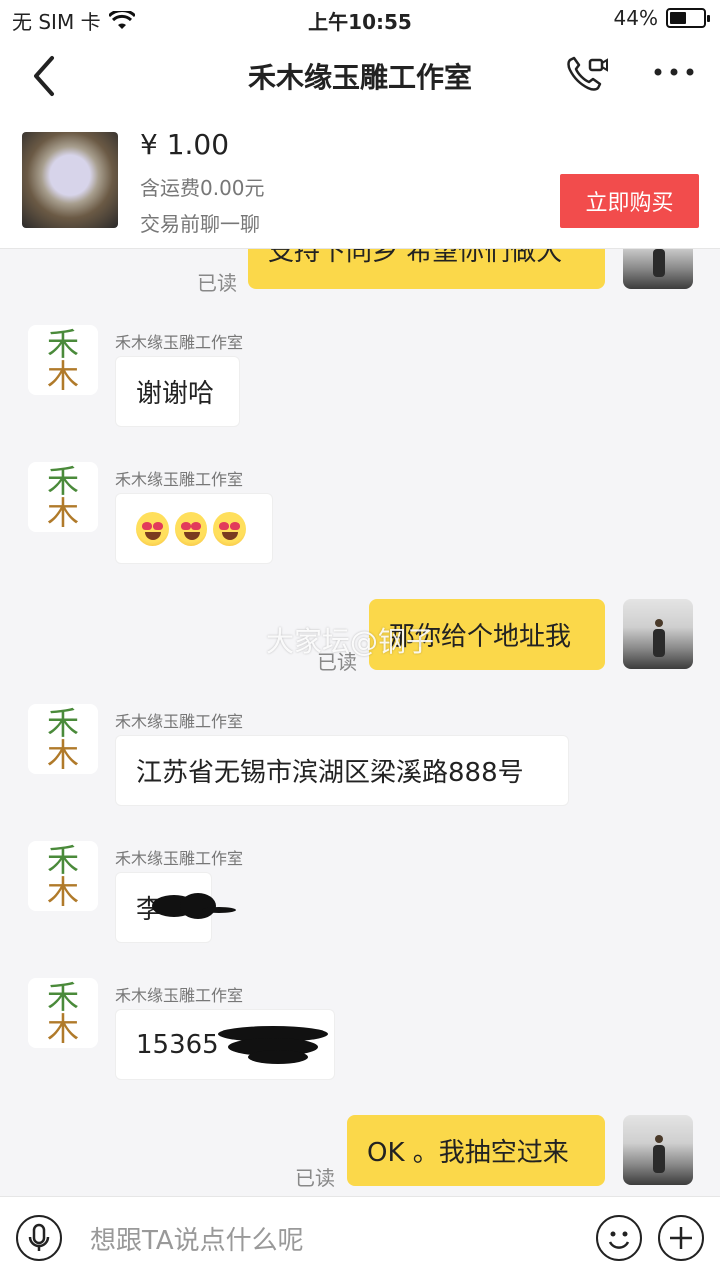  Describe the element at coordinates (426, 269) in the screenshot. I see `message-bubble-out: 支持下同乡 希望你们做大` at that location.